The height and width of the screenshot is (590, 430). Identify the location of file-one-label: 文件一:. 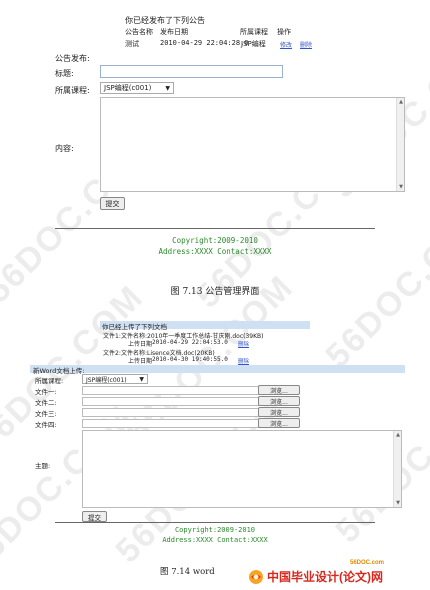
(46, 392).